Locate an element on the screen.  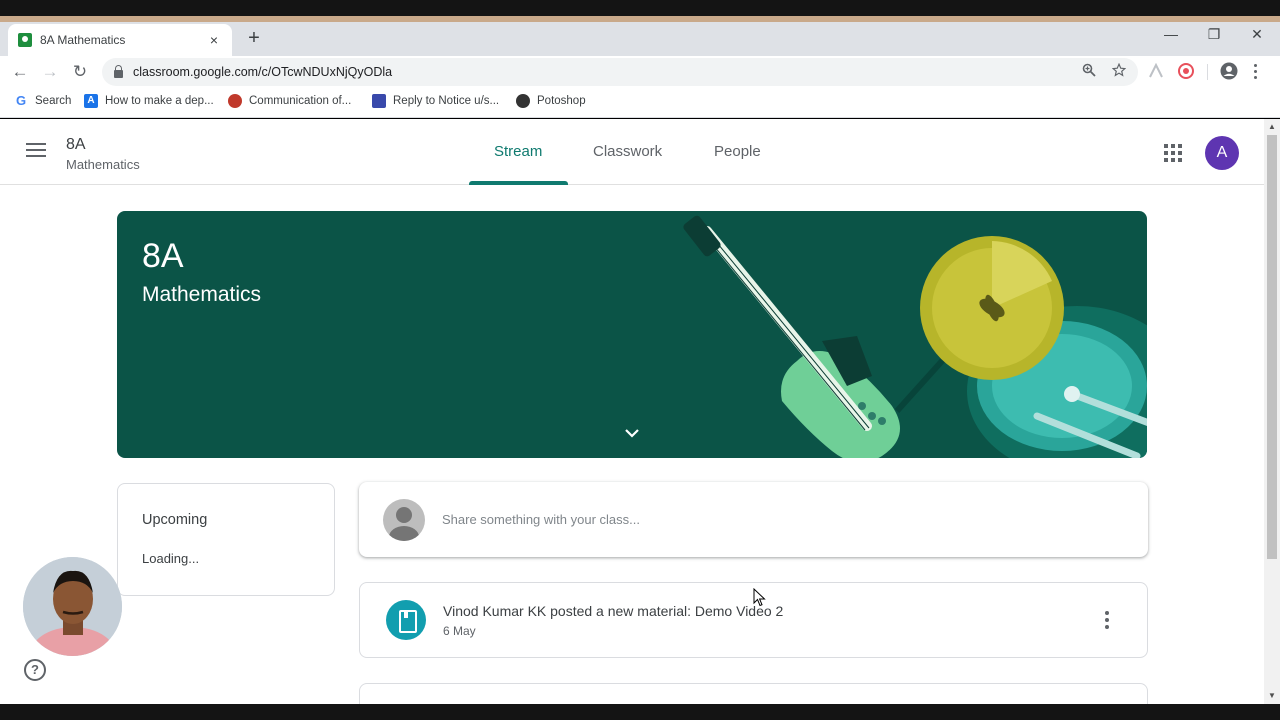
address-bar: classroom.google.com/c/OTcwNDUxNjQyODla is located at coordinates (620, 72).